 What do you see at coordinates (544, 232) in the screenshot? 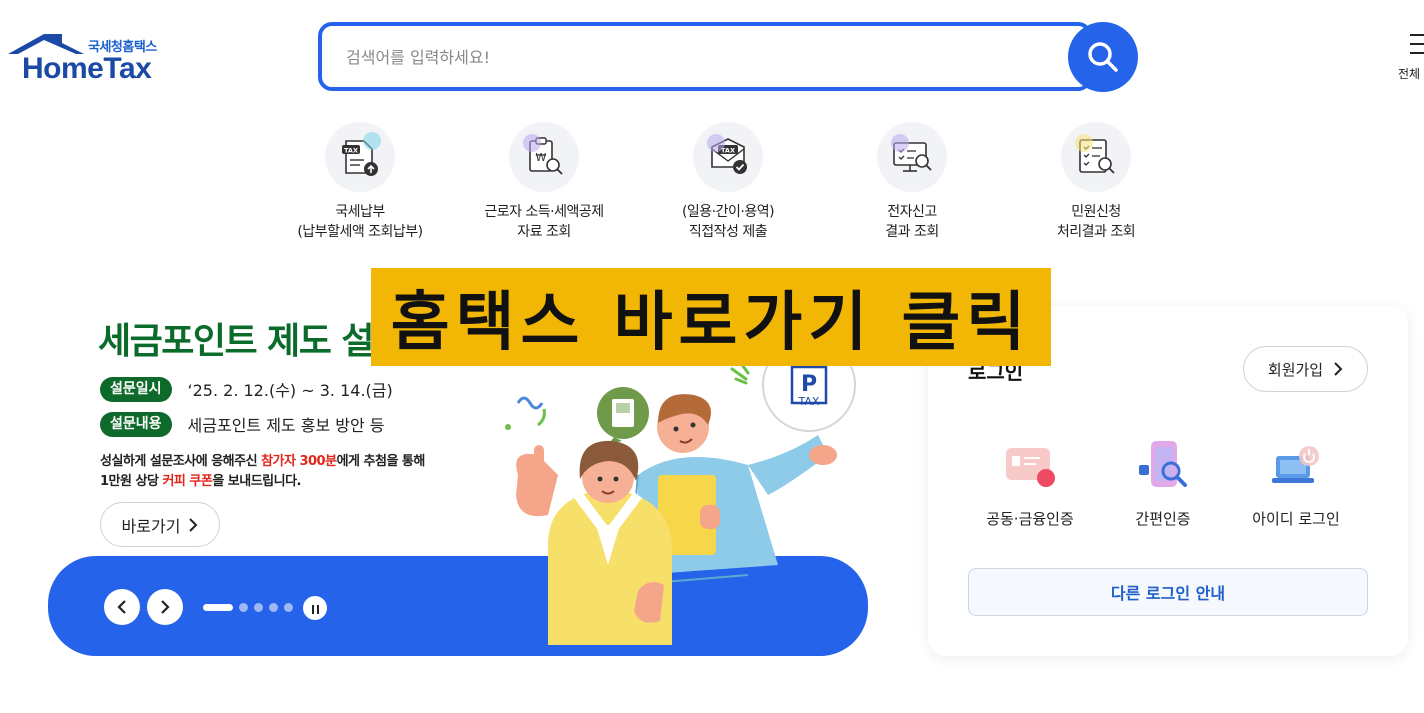
I see `quick-menu-sublabel: 자료 조회` at bounding box center [544, 232].